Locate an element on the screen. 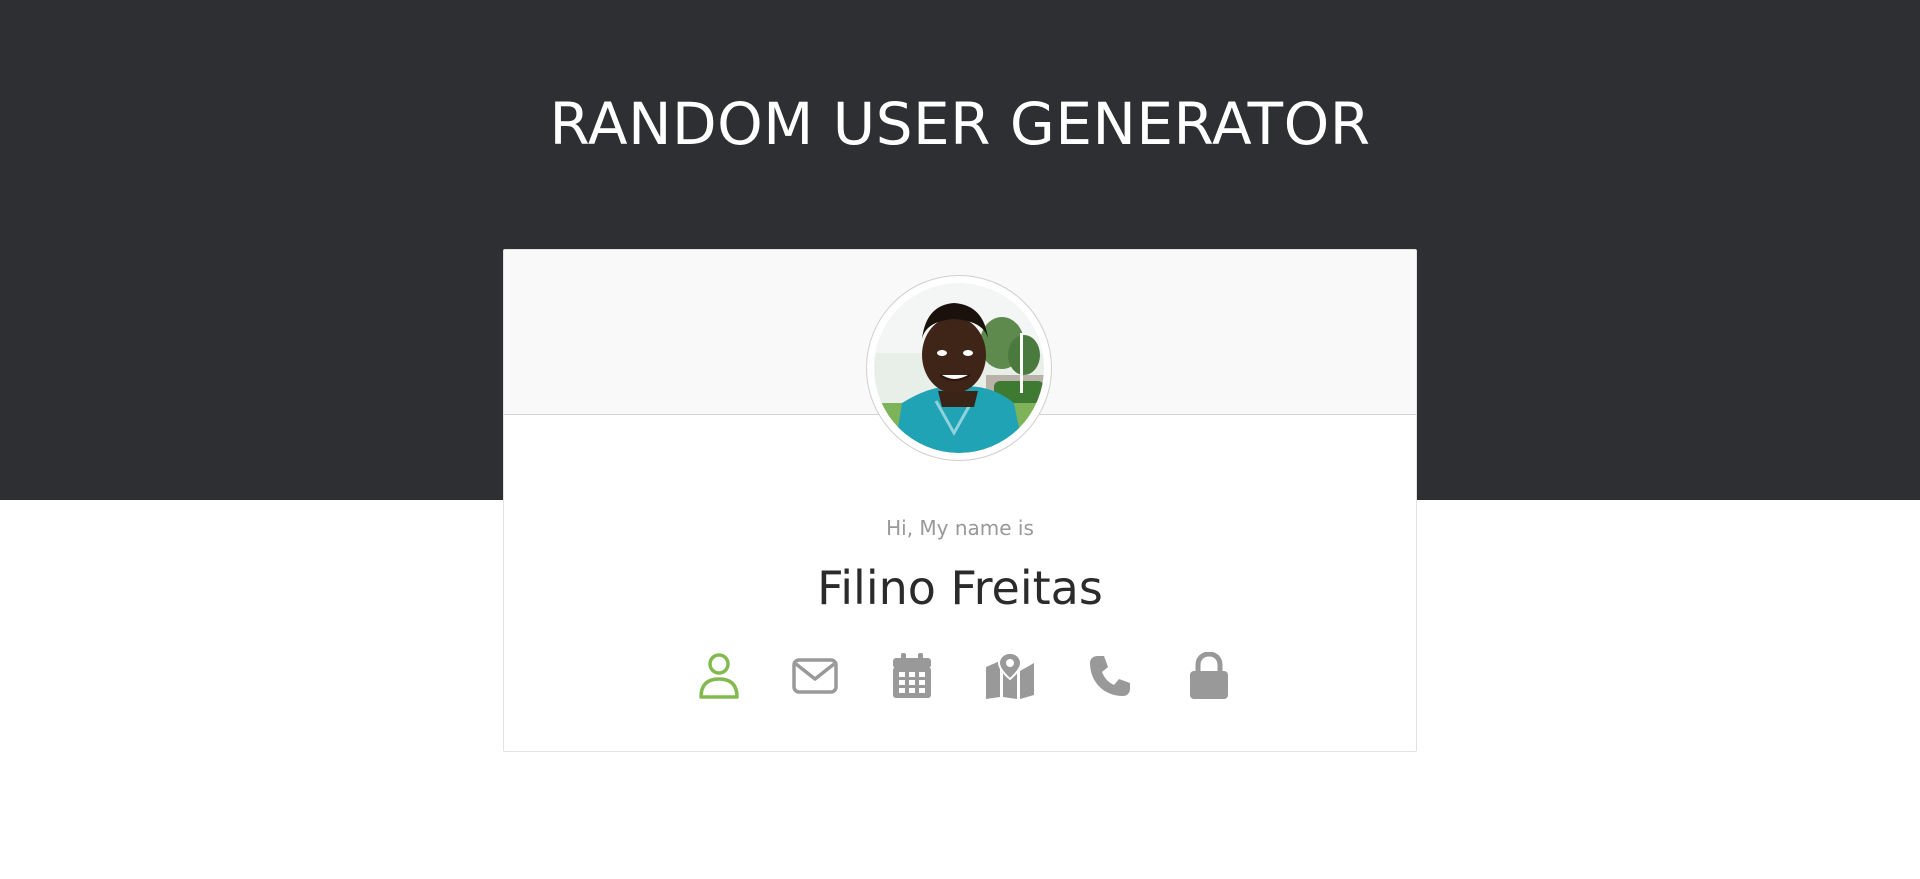 The height and width of the screenshot is (879, 1920). tab-name is located at coordinates (719, 676).